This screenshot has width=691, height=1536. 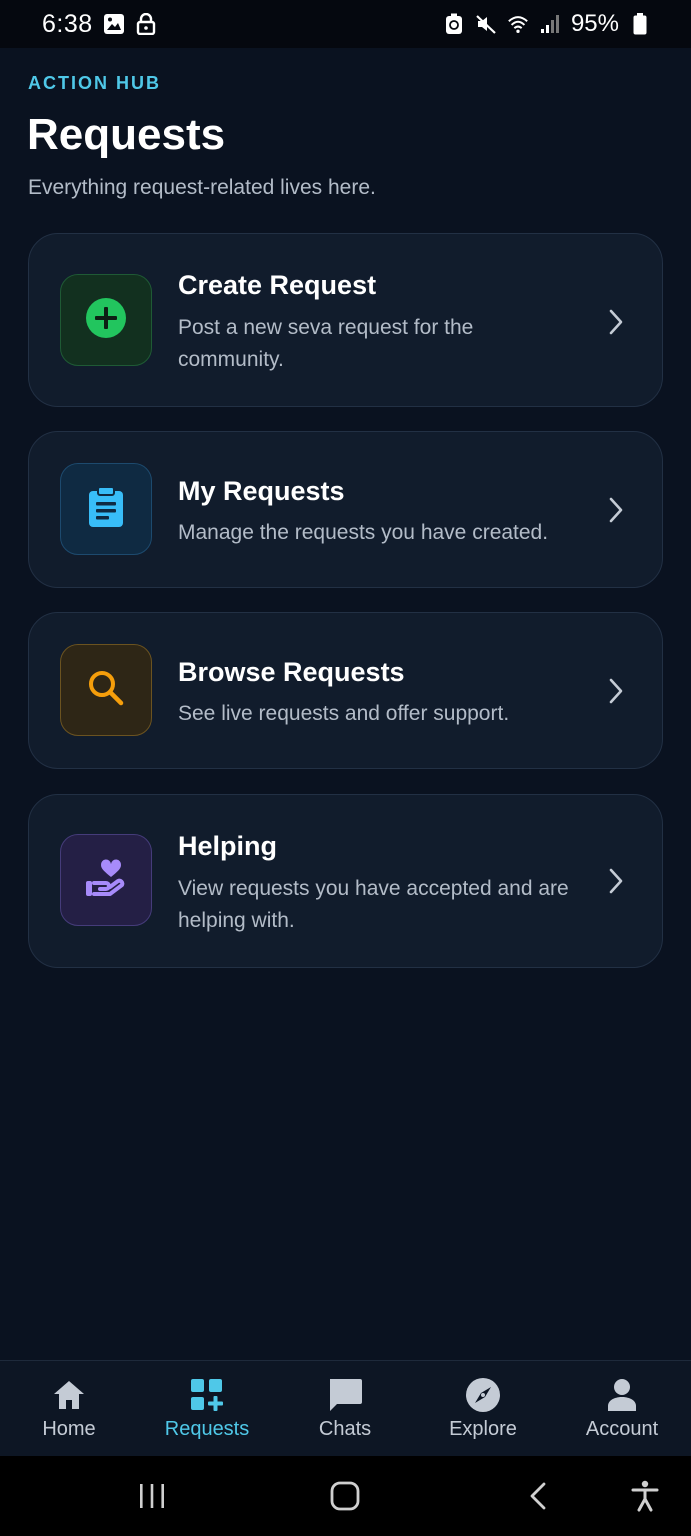 What do you see at coordinates (483, 1429) in the screenshot?
I see `nav-label: Explore` at bounding box center [483, 1429].